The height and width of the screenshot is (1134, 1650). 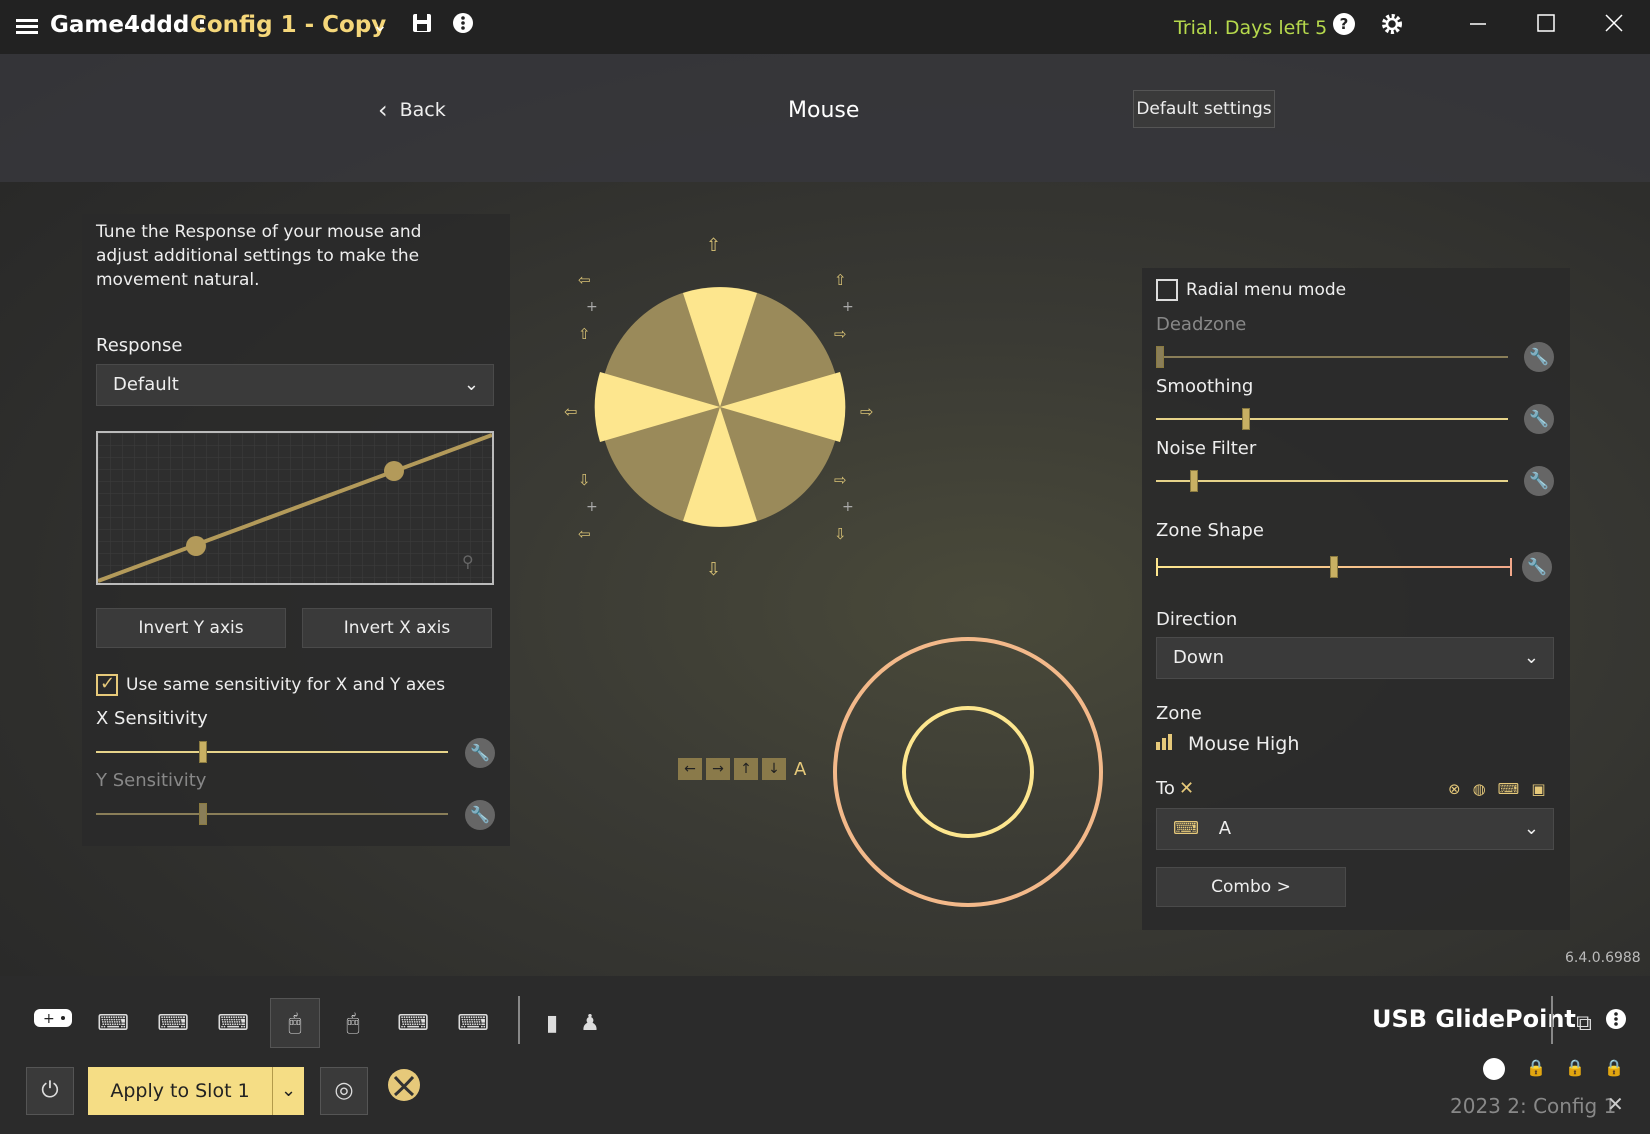 I want to click on noise-filter-label: Noise Filter, so click(x=1206, y=448).